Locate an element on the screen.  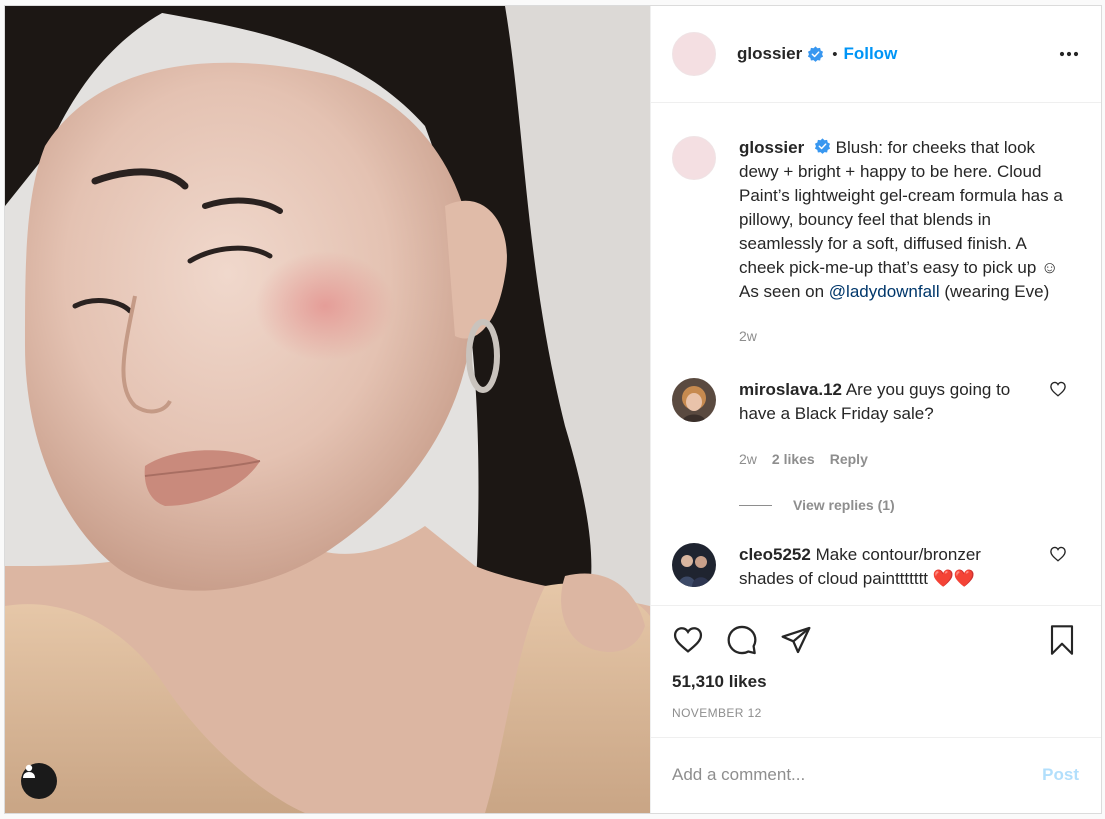
share-button is located at coordinates (797, 640).